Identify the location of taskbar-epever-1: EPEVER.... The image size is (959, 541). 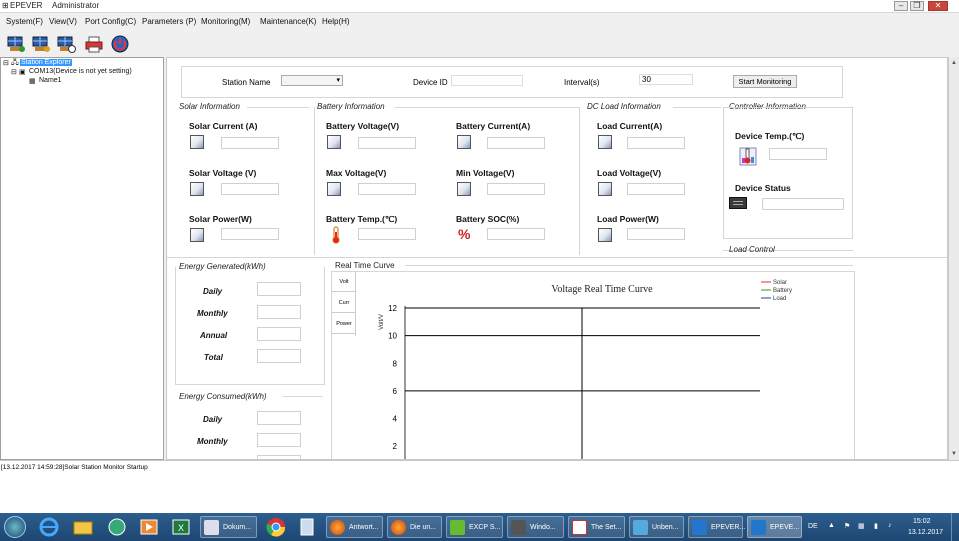
(716, 527).